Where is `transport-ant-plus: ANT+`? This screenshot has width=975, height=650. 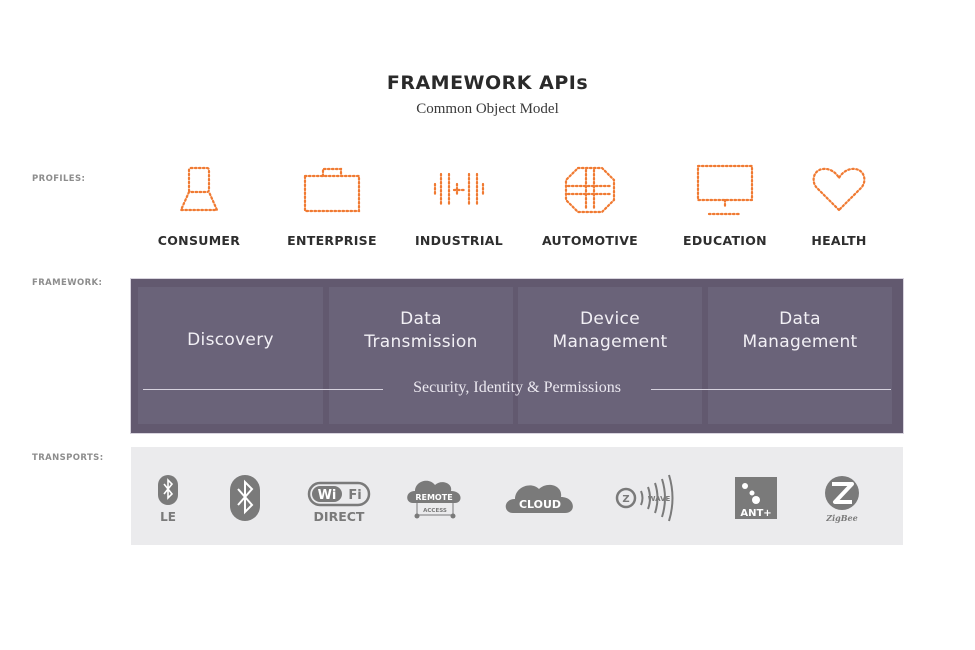 transport-ant-plus: ANT+ is located at coordinates (756, 501).